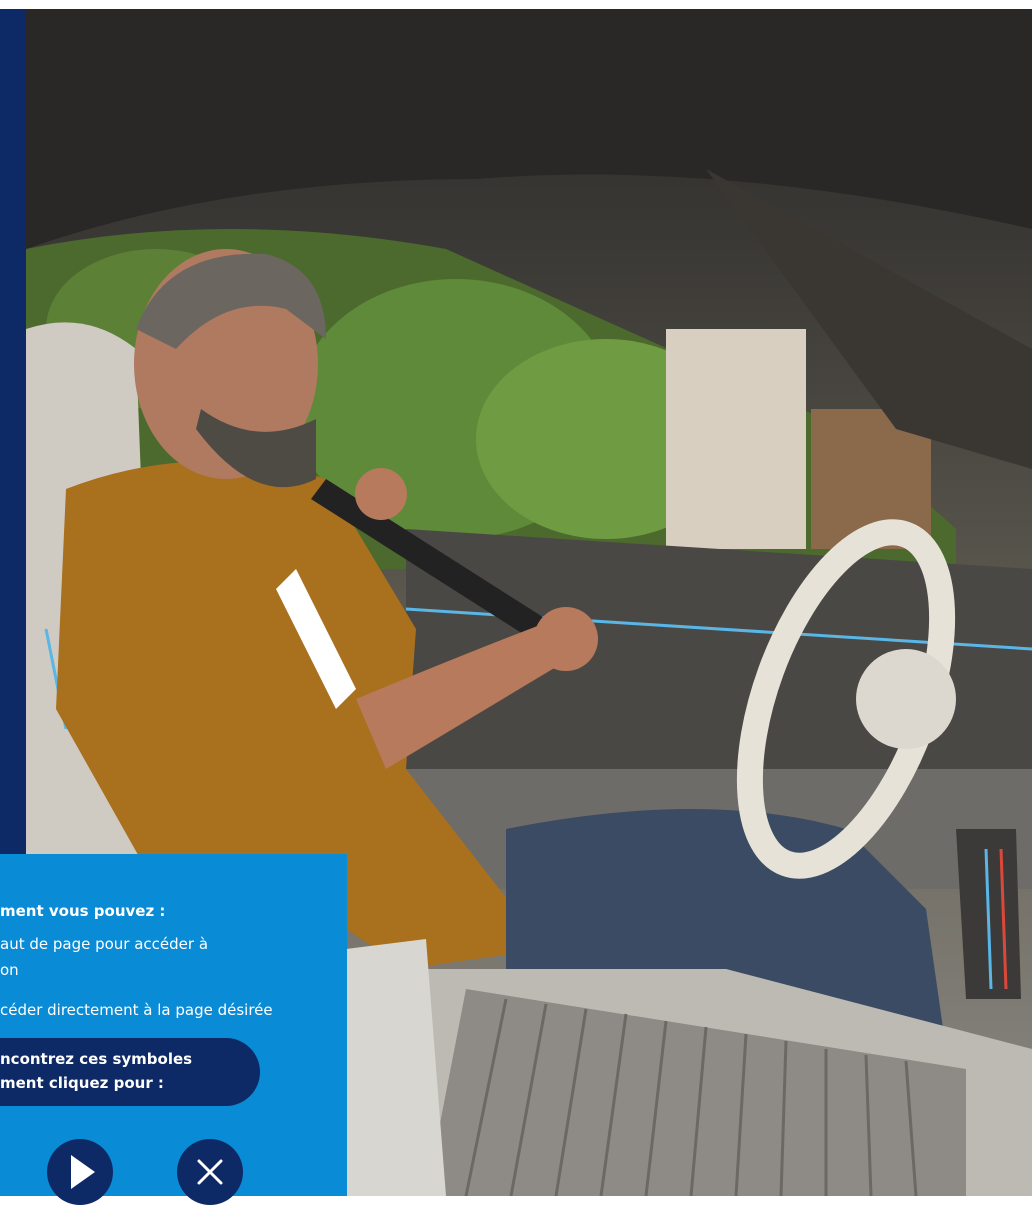  What do you see at coordinates (83, 1172) in the screenshot?
I see `play-icon` at bounding box center [83, 1172].